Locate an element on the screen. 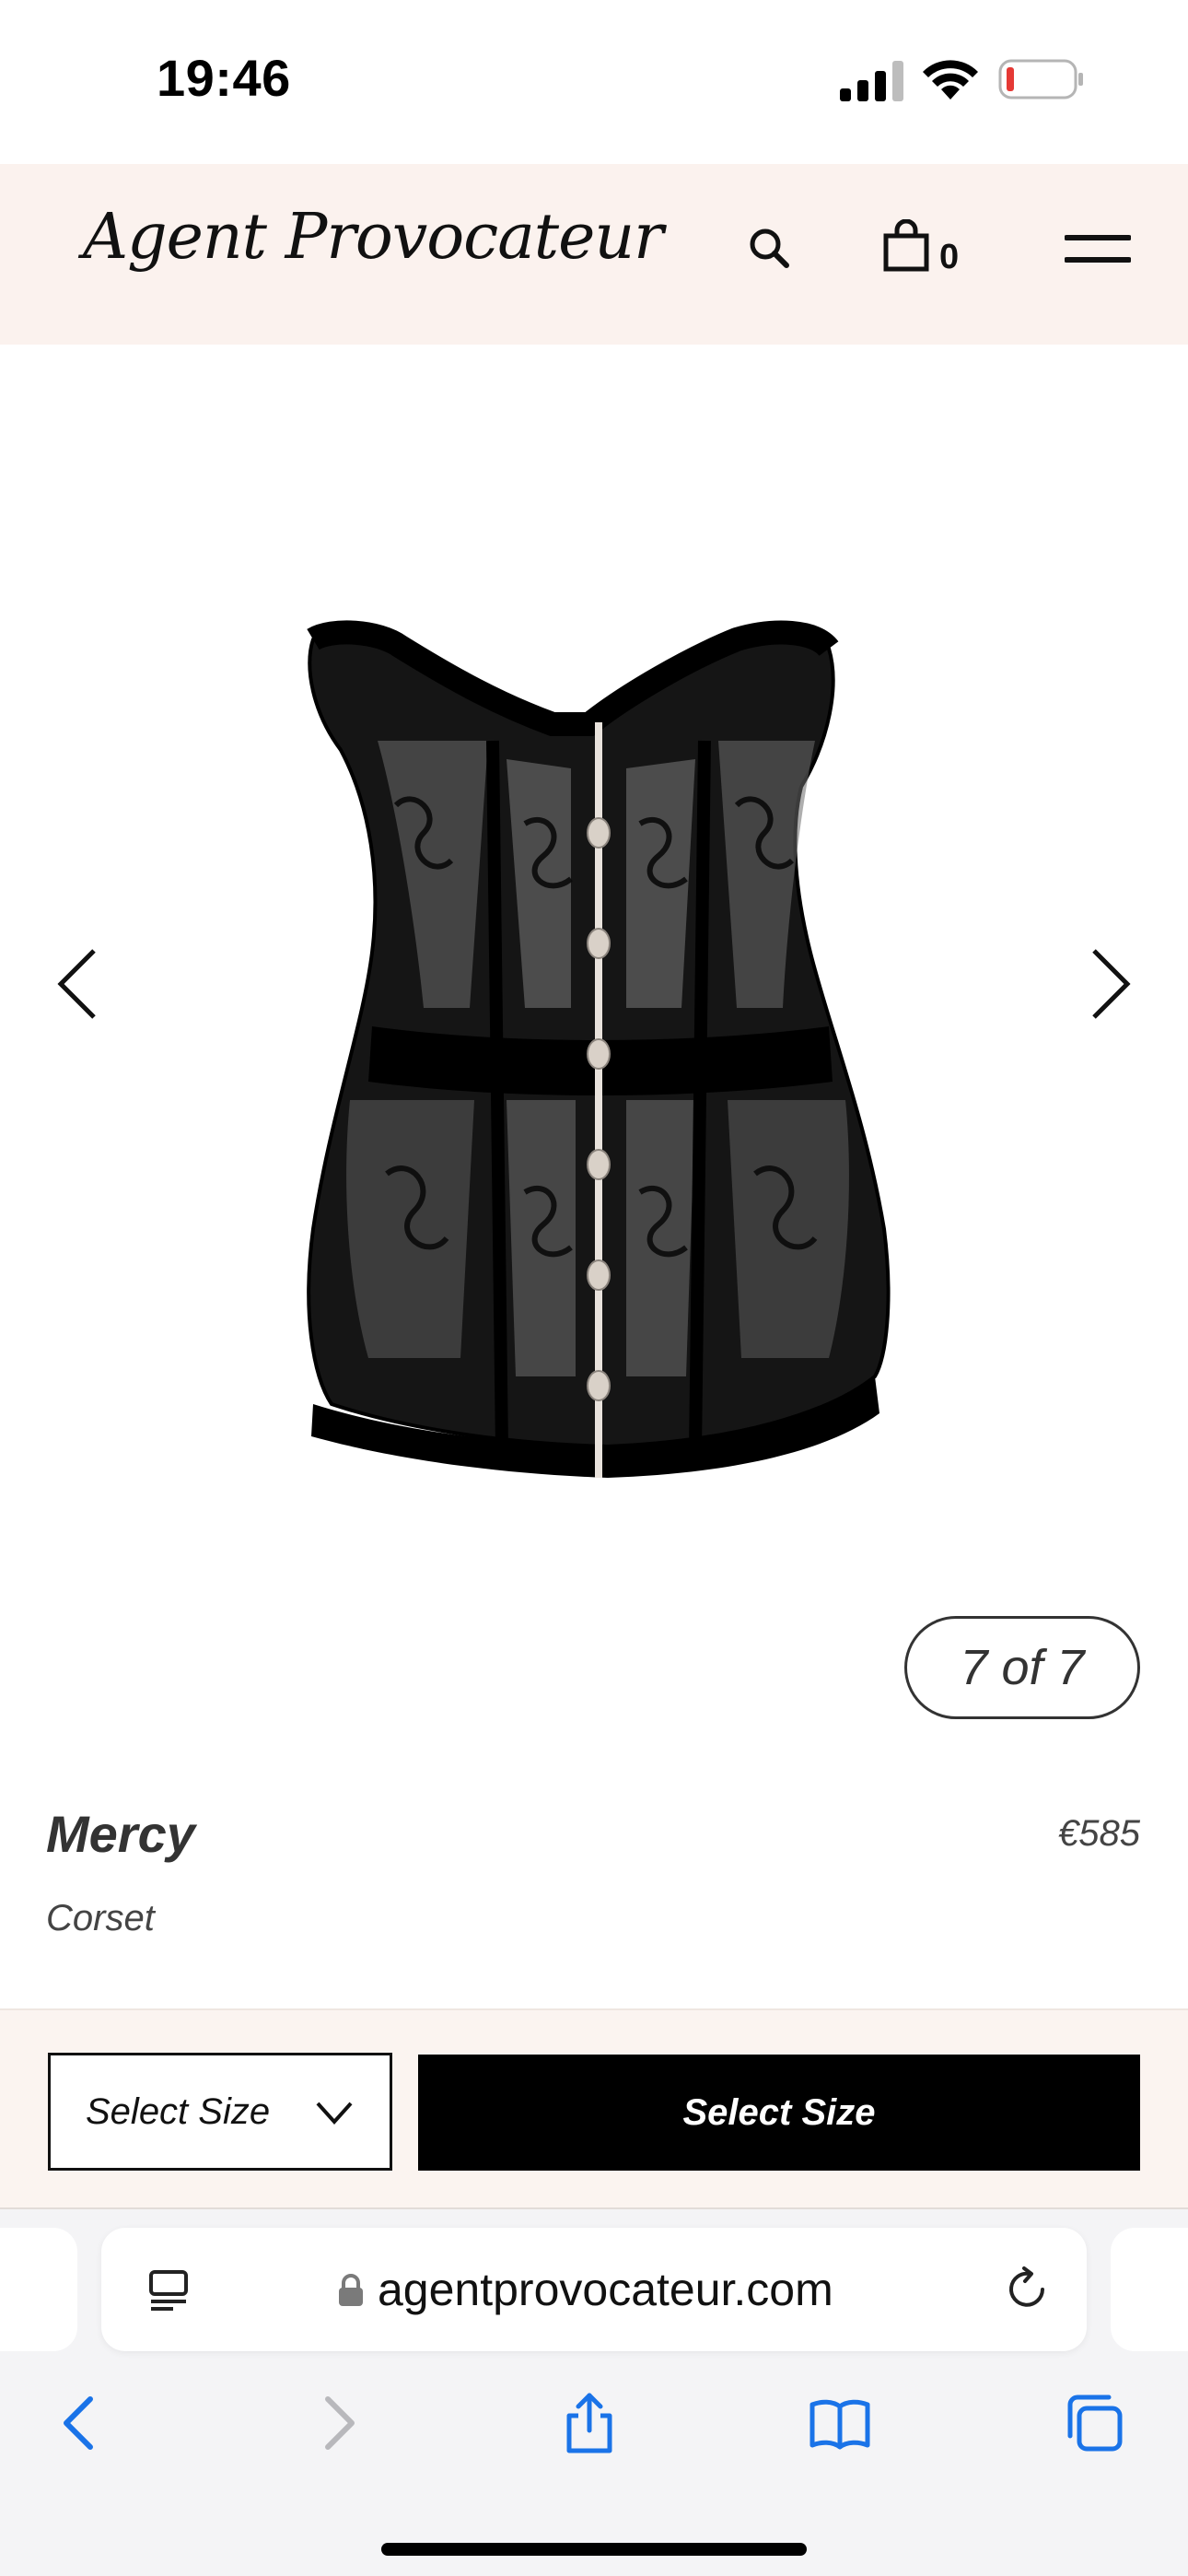 This screenshot has height=2576, width=1188. select-size-button: Select Size is located at coordinates (779, 2113).